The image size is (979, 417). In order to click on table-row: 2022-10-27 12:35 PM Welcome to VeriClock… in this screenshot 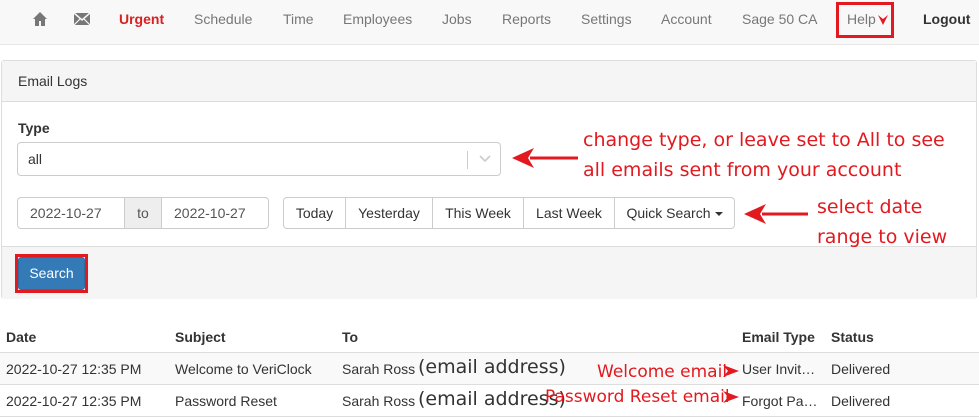, I will do `click(489, 369)`.